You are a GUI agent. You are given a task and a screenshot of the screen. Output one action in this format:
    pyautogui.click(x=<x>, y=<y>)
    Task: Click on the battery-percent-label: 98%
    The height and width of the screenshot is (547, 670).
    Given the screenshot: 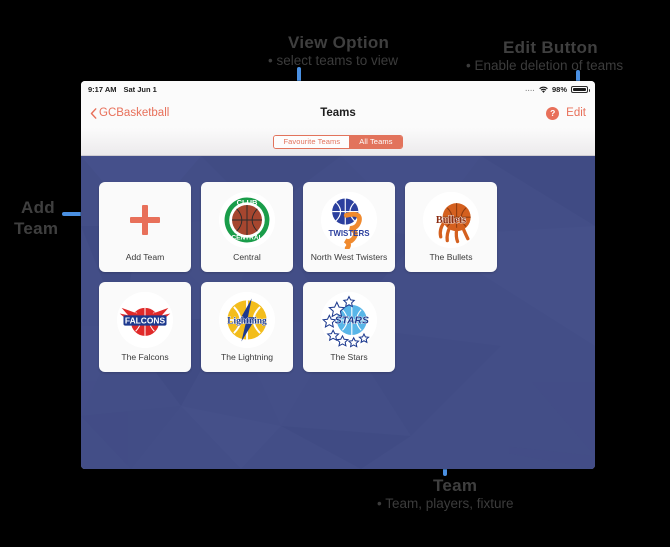 What is the action you would take?
    pyautogui.click(x=559, y=89)
    